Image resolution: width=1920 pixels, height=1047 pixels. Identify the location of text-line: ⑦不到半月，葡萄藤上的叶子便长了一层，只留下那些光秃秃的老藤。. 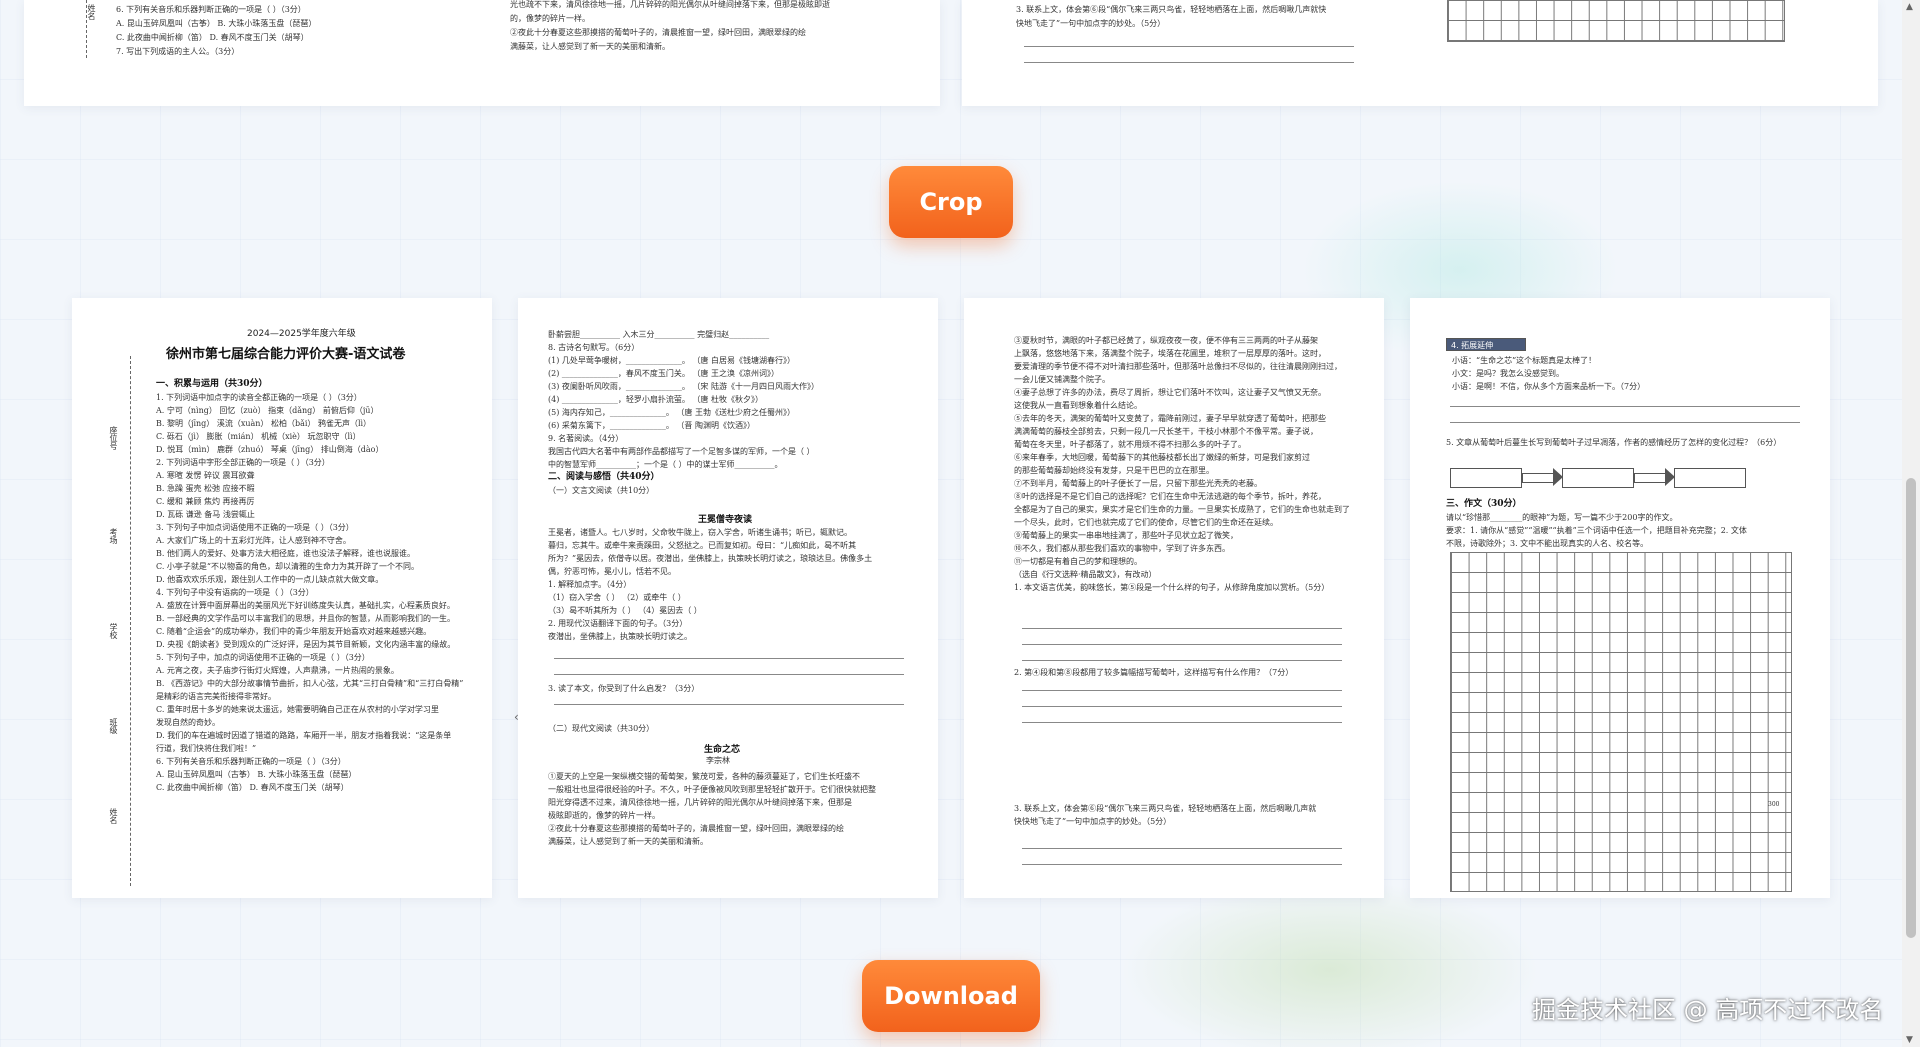
(1138, 483).